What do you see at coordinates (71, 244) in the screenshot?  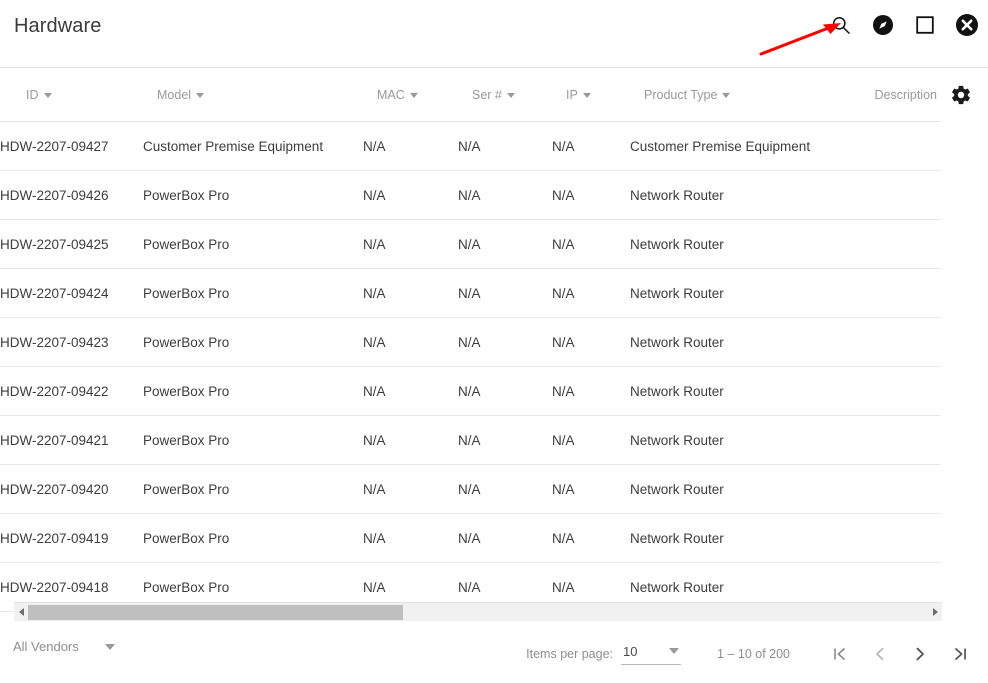 I see `cell-id: HDW-2207-09425` at bounding box center [71, 244].